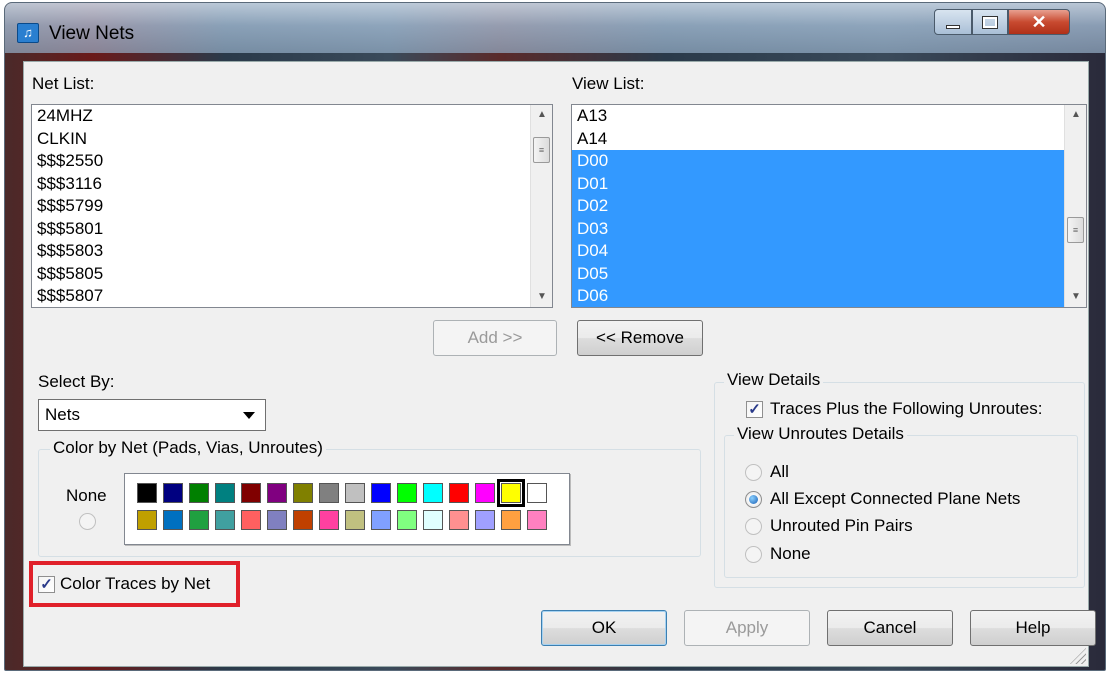 This screenshot has width=1110, height=673. Describe the element at coordinates (188, 448) in the screenshot. I see `color-by-net-label: Color by Net (Pads, Vias, Unroutes)` at that location.